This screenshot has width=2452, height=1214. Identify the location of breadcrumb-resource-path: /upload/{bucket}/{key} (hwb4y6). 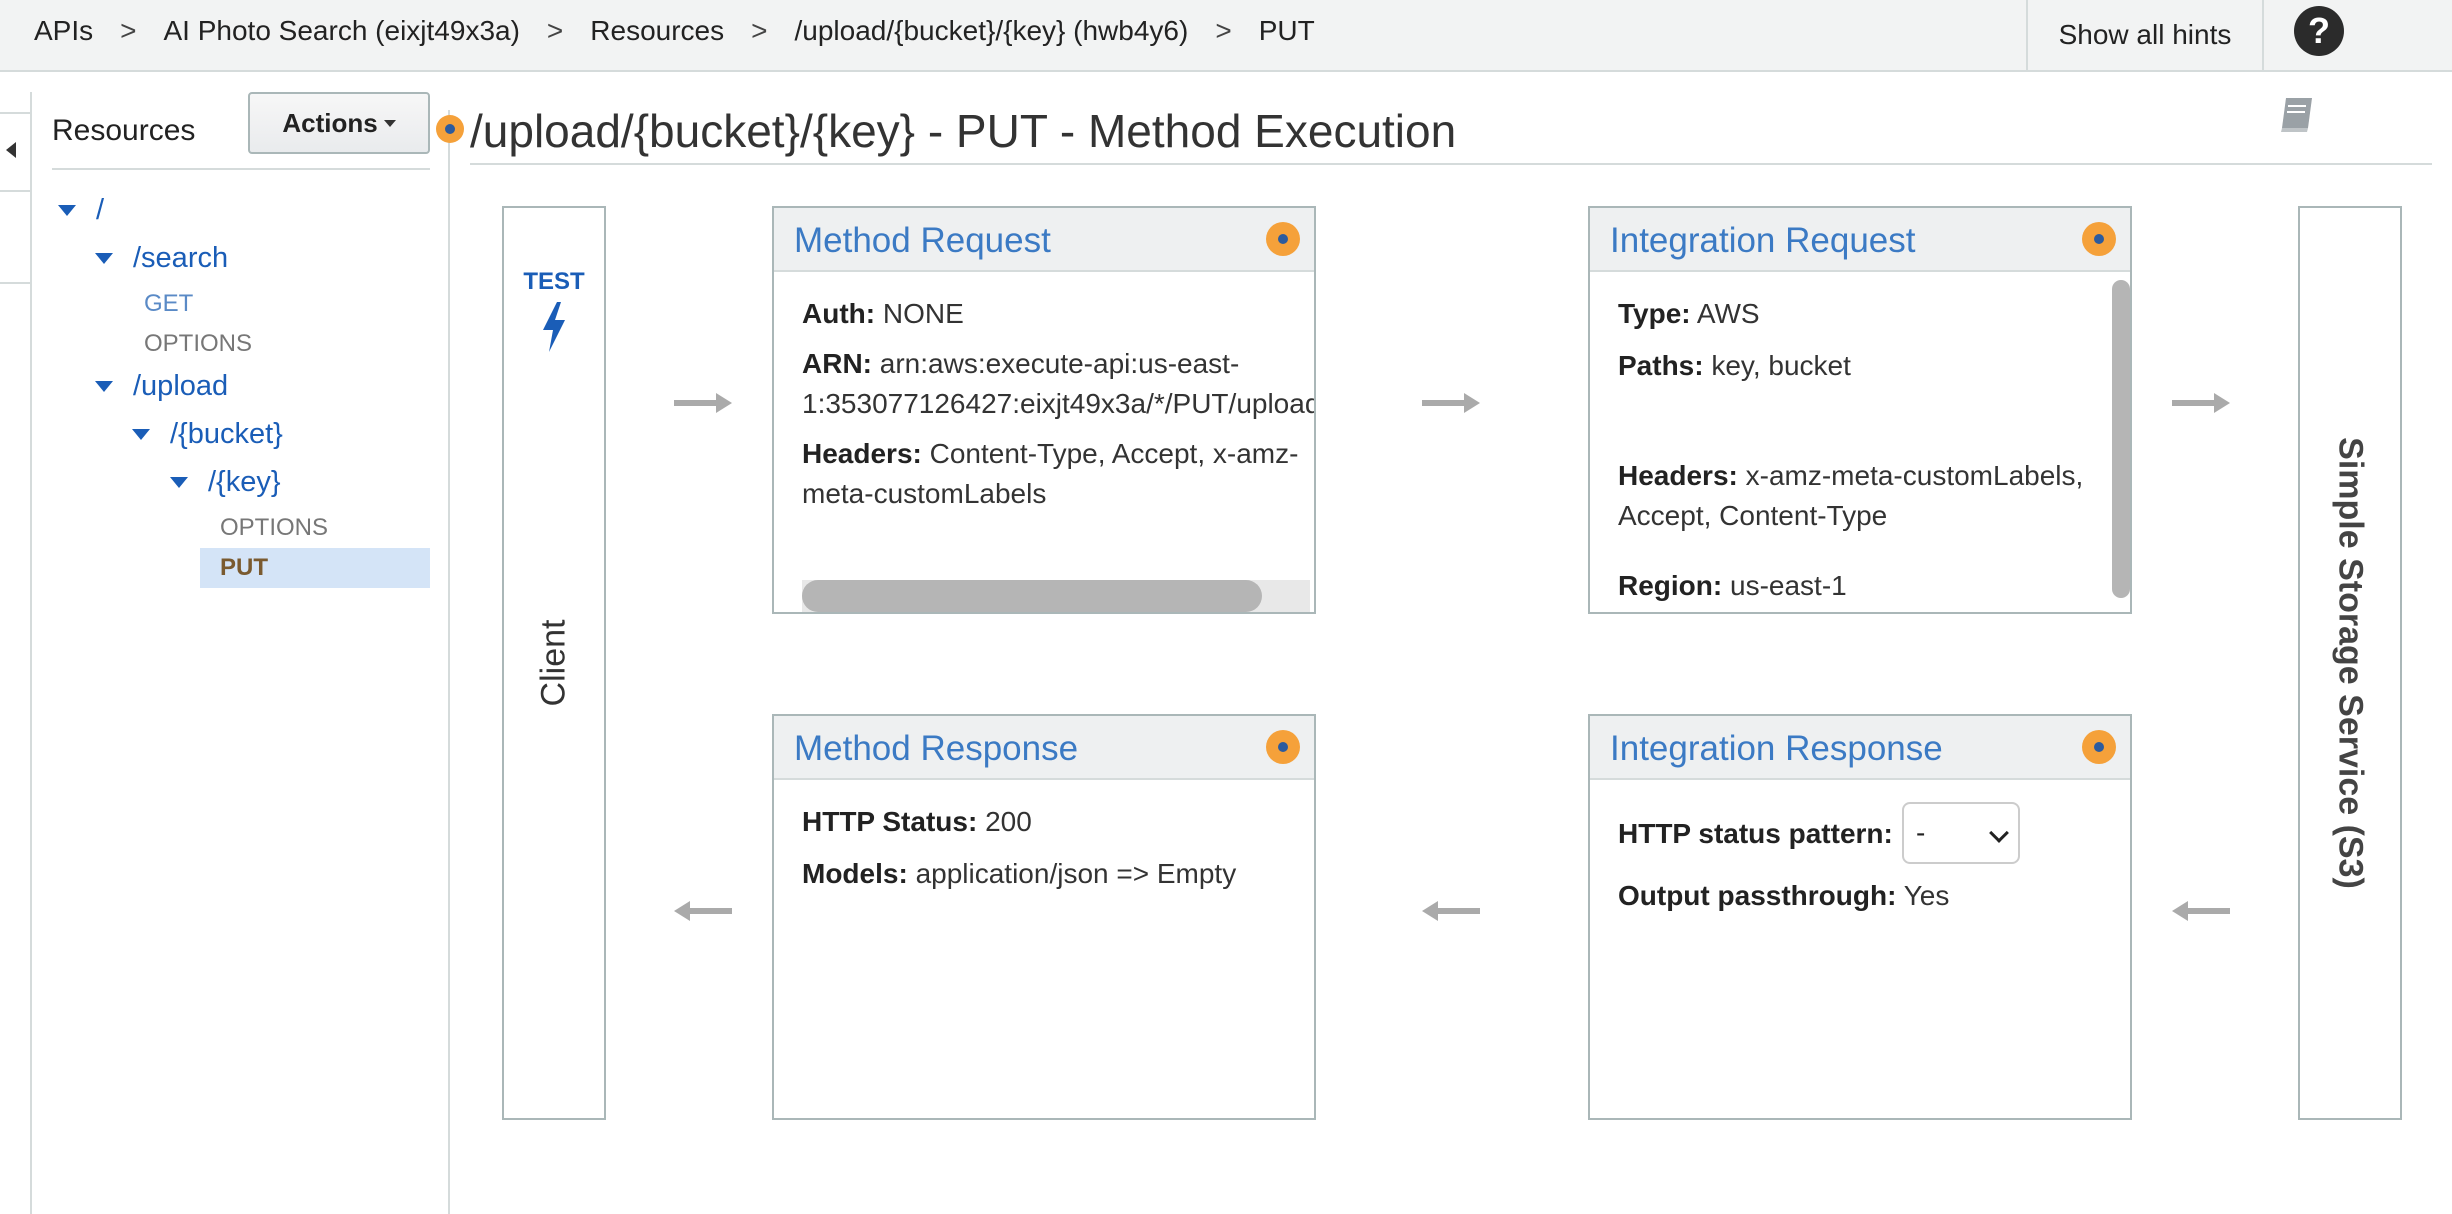
(991, 31).